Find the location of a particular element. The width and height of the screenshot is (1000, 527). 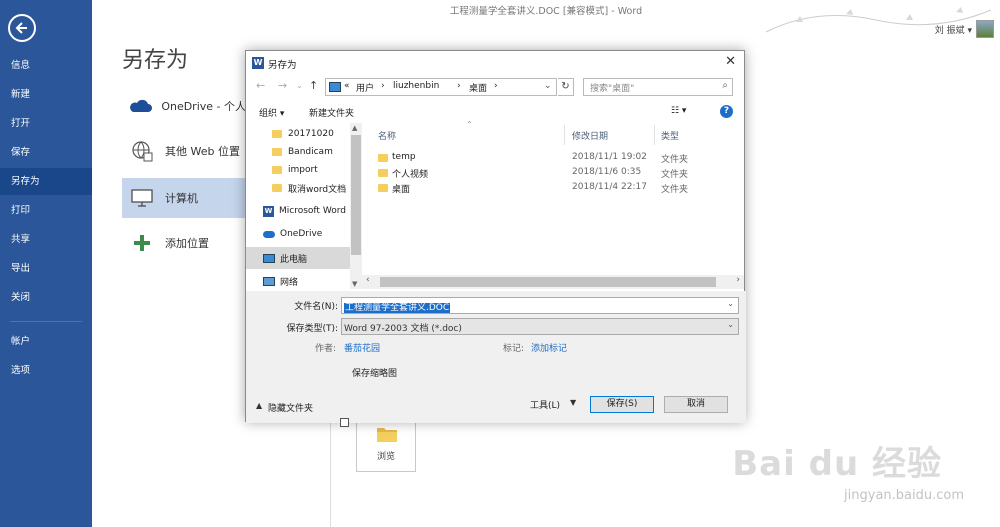

refresh-icon: ↻ is located at coordinates (566, 87).